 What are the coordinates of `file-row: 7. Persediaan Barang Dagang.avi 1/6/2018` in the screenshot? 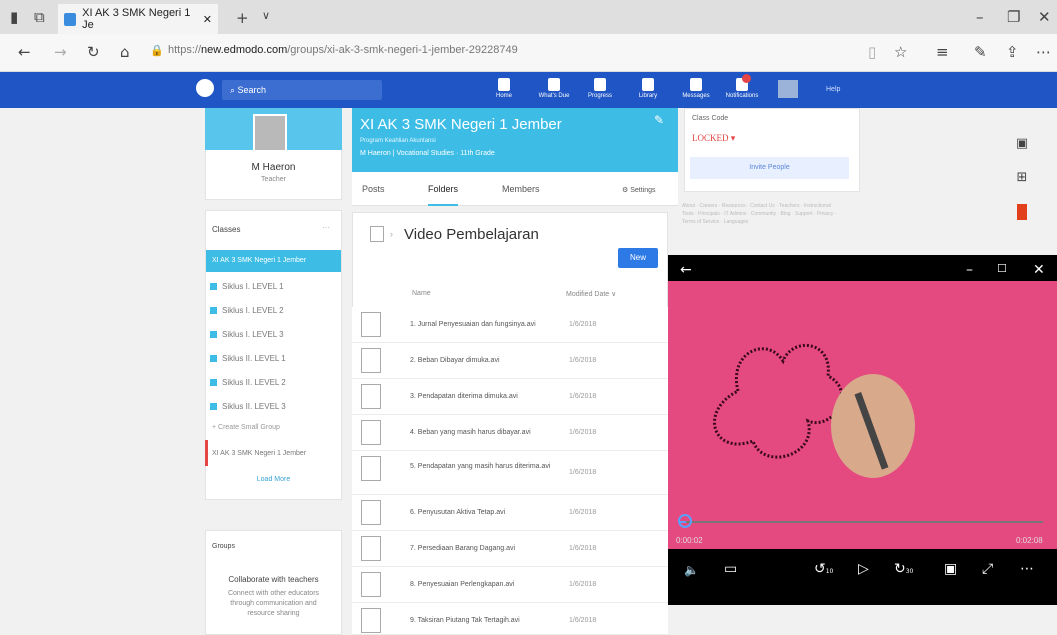 It's located at (510, 549).